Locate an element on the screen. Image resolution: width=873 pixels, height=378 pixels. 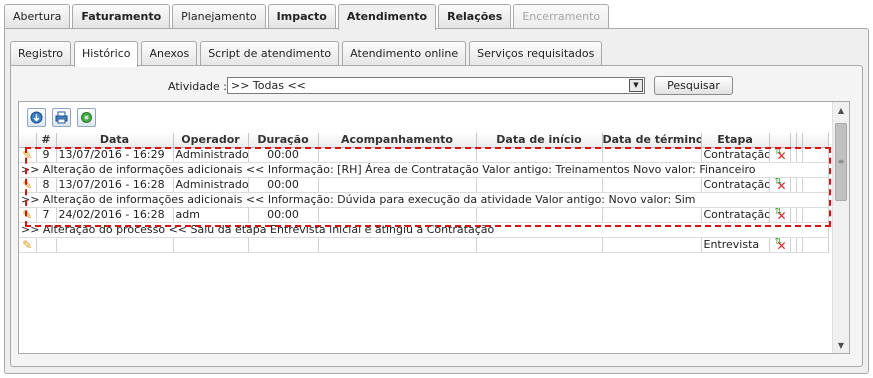
tab-anexos: Anexos is located at coordinates (169, 53).